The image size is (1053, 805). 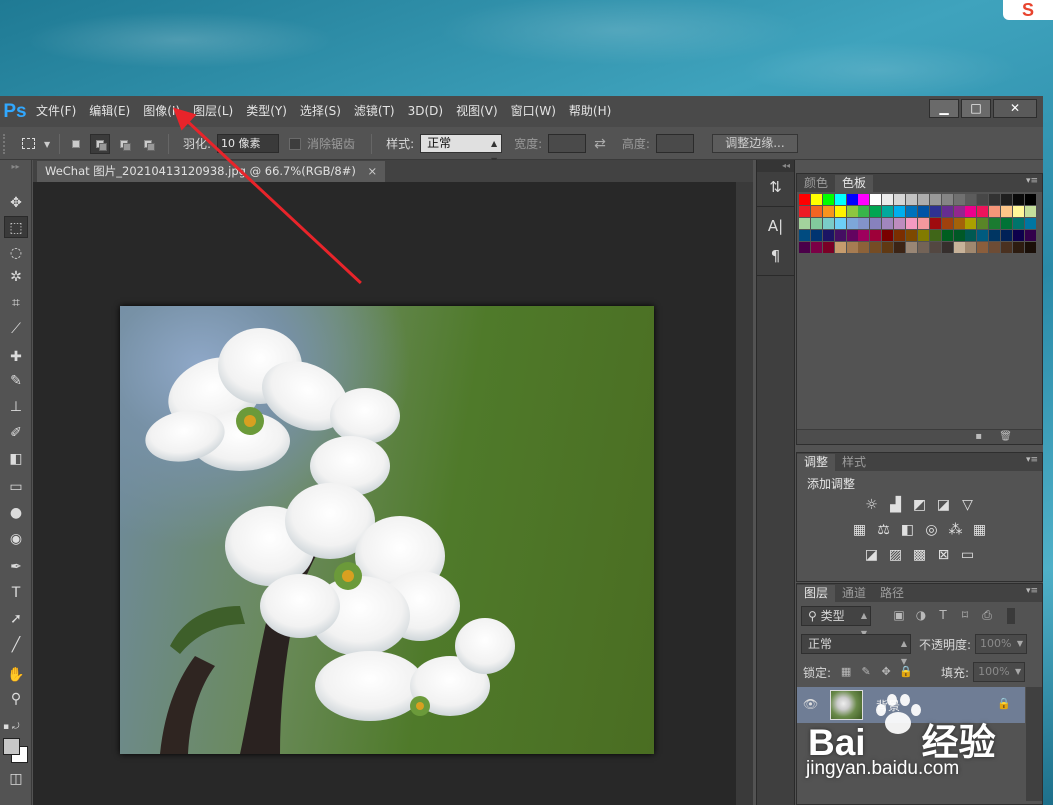 I want to click on opacity-input: 100% ▼, so click(x=1001, y=644).